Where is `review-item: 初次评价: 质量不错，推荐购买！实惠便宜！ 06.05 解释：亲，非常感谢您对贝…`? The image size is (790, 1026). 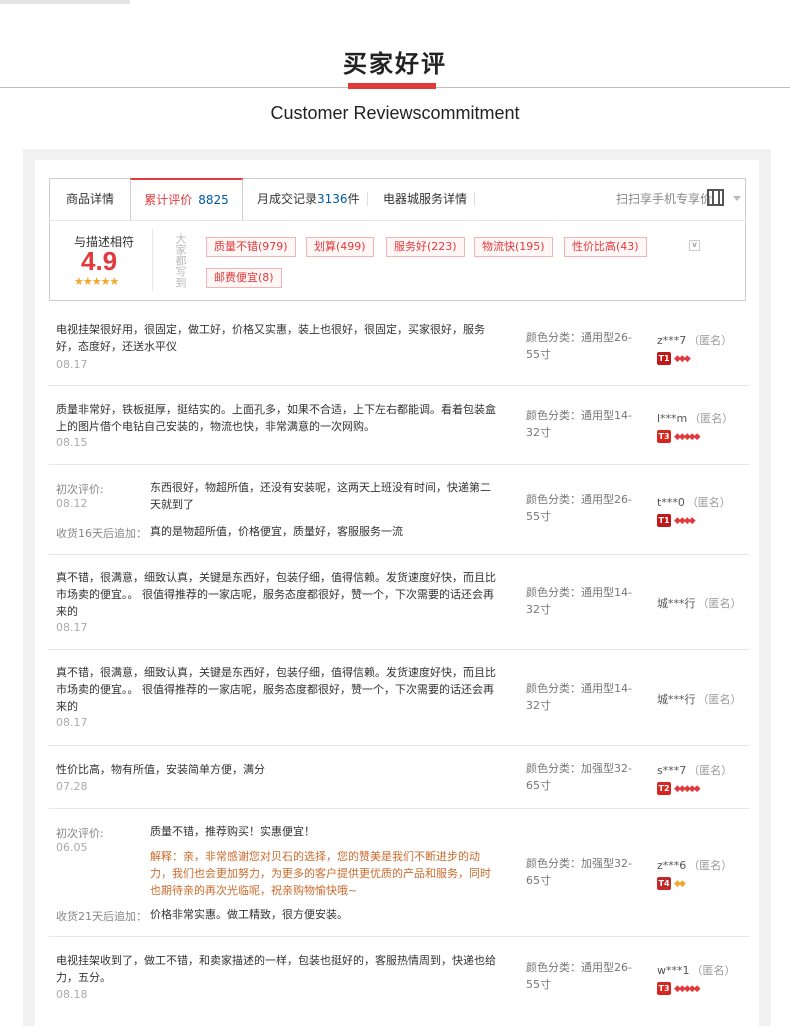 review-item: 初次评价: 质量不错，推荐购买！实惠便宜！ 06.05 解释：亲，非常感谢您对贝… is located at coordinates (399, 873).